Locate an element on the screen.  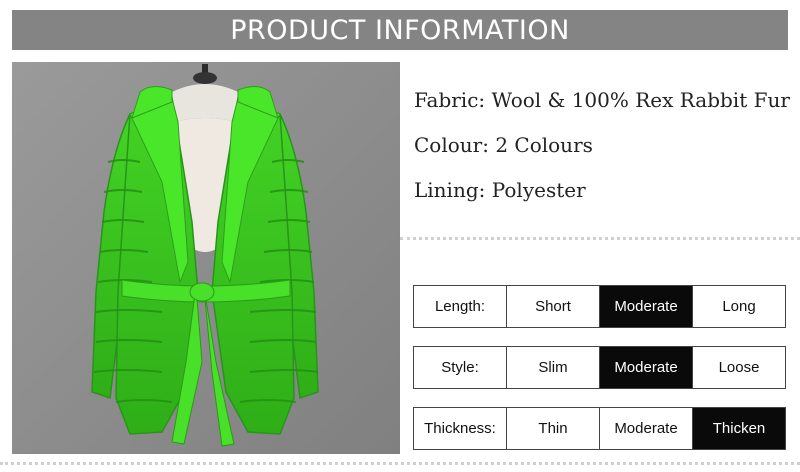
size-row-style: Style: Slim Moderate Loose is located at coordinates (599, 367).